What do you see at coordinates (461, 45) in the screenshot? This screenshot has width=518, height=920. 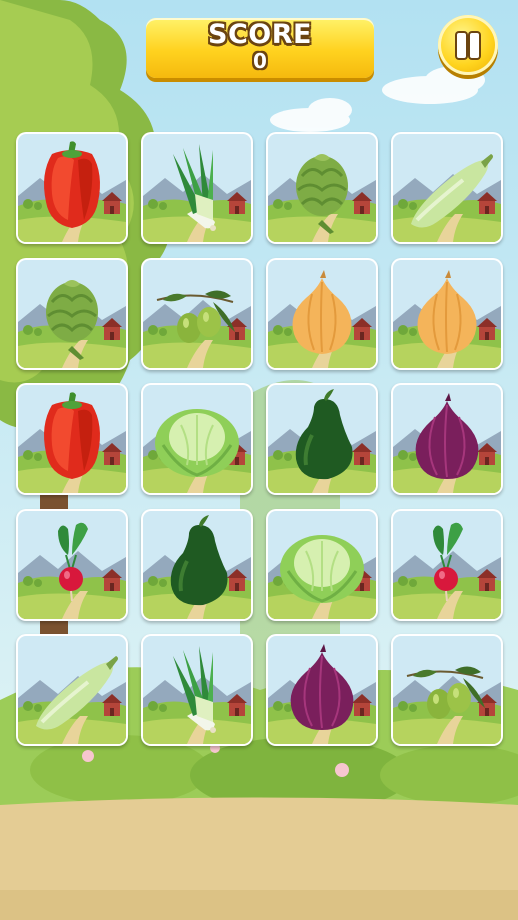 I see `pause-icon` at bounding box center [461, 45].